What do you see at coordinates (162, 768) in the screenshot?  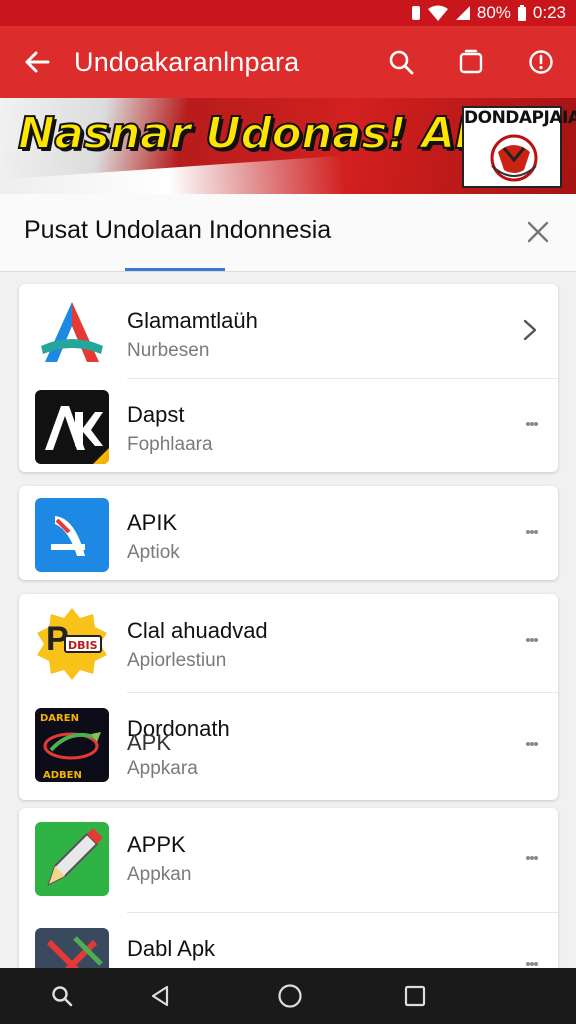 I see `app-subtitle: Appkara` at bounding box center [162, 768].